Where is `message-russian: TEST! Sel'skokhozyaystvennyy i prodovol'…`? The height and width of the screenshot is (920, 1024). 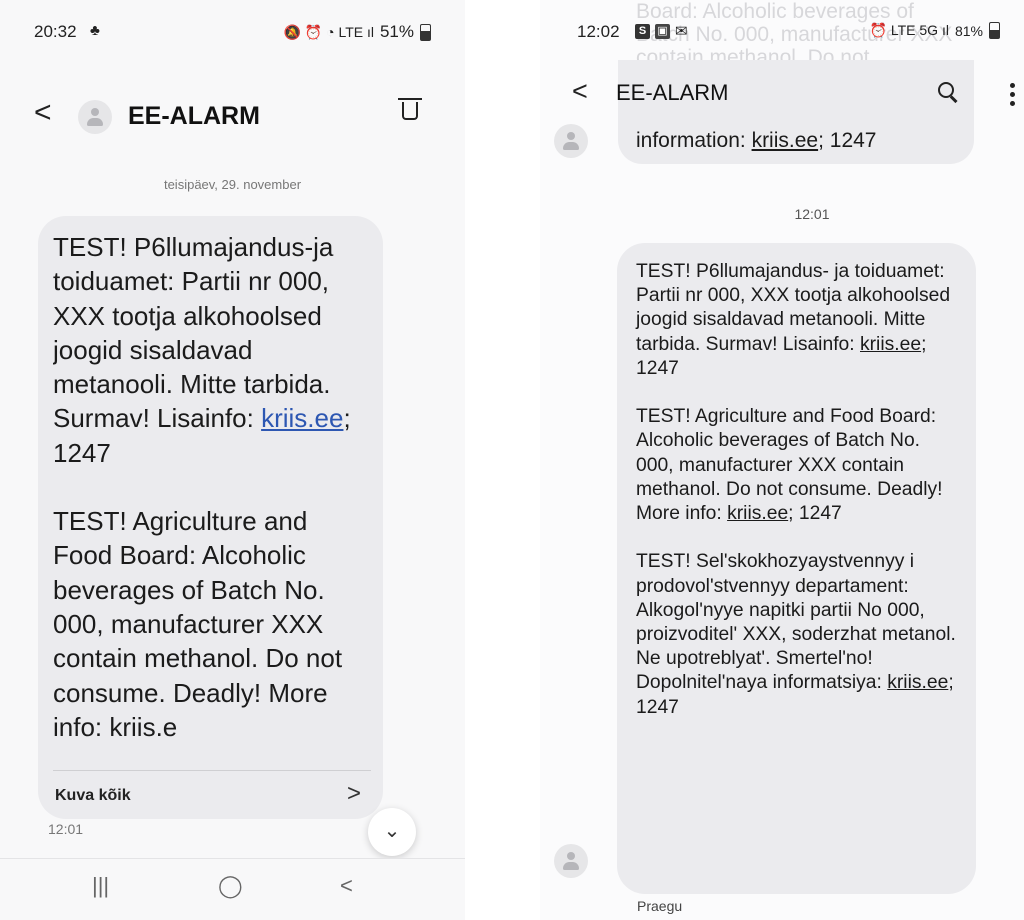
message-russian: TEST! Sel'skokhozyaystvennyy i prodovol'… is located at coordinates (796, 634).